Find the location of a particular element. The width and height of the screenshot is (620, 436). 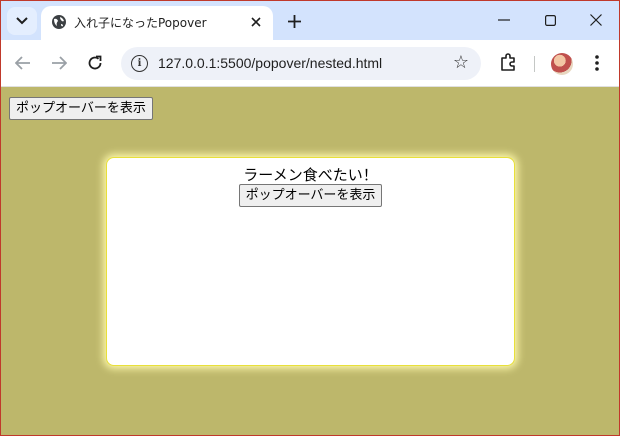

arrow-left-icon is located at coordinates (22, 63).